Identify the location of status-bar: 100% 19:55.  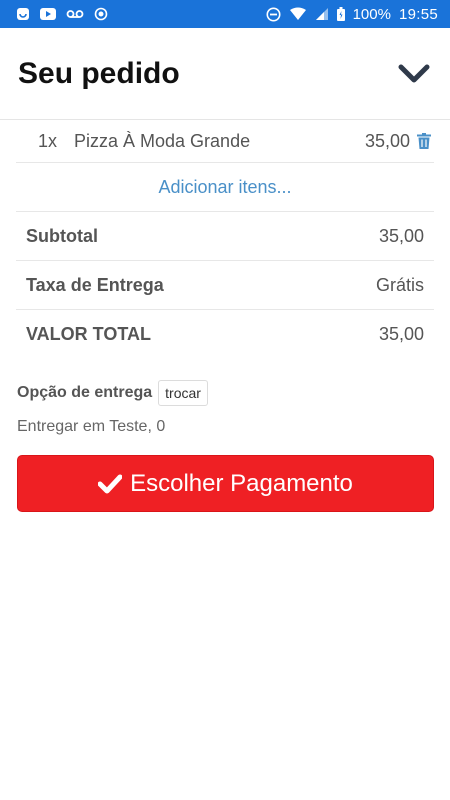
(225, 14).